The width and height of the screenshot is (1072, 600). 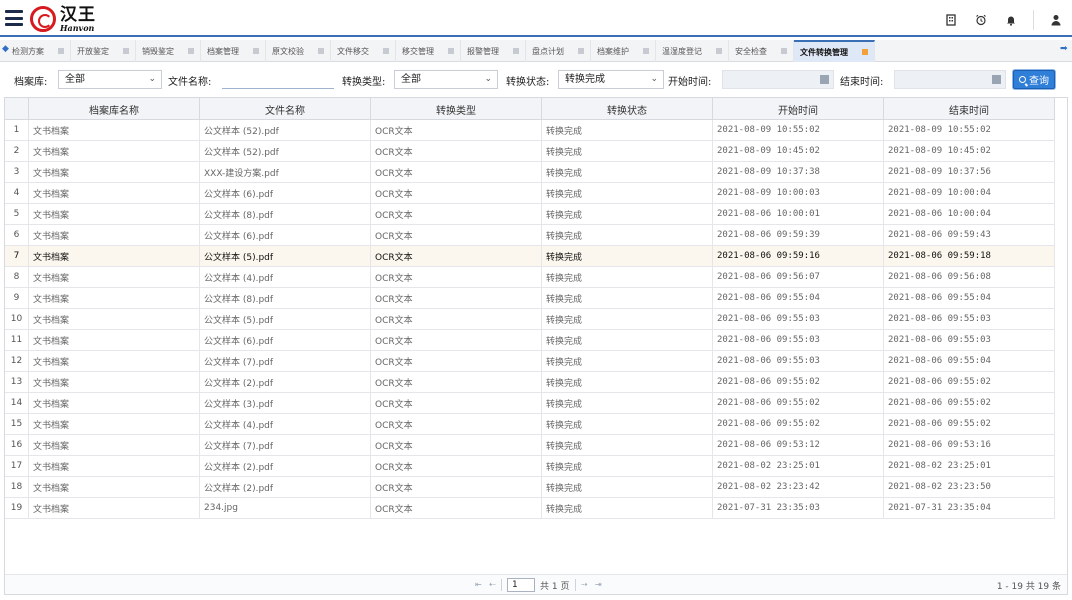 I want to click on row-number: 18, so click(x=17, y=487).